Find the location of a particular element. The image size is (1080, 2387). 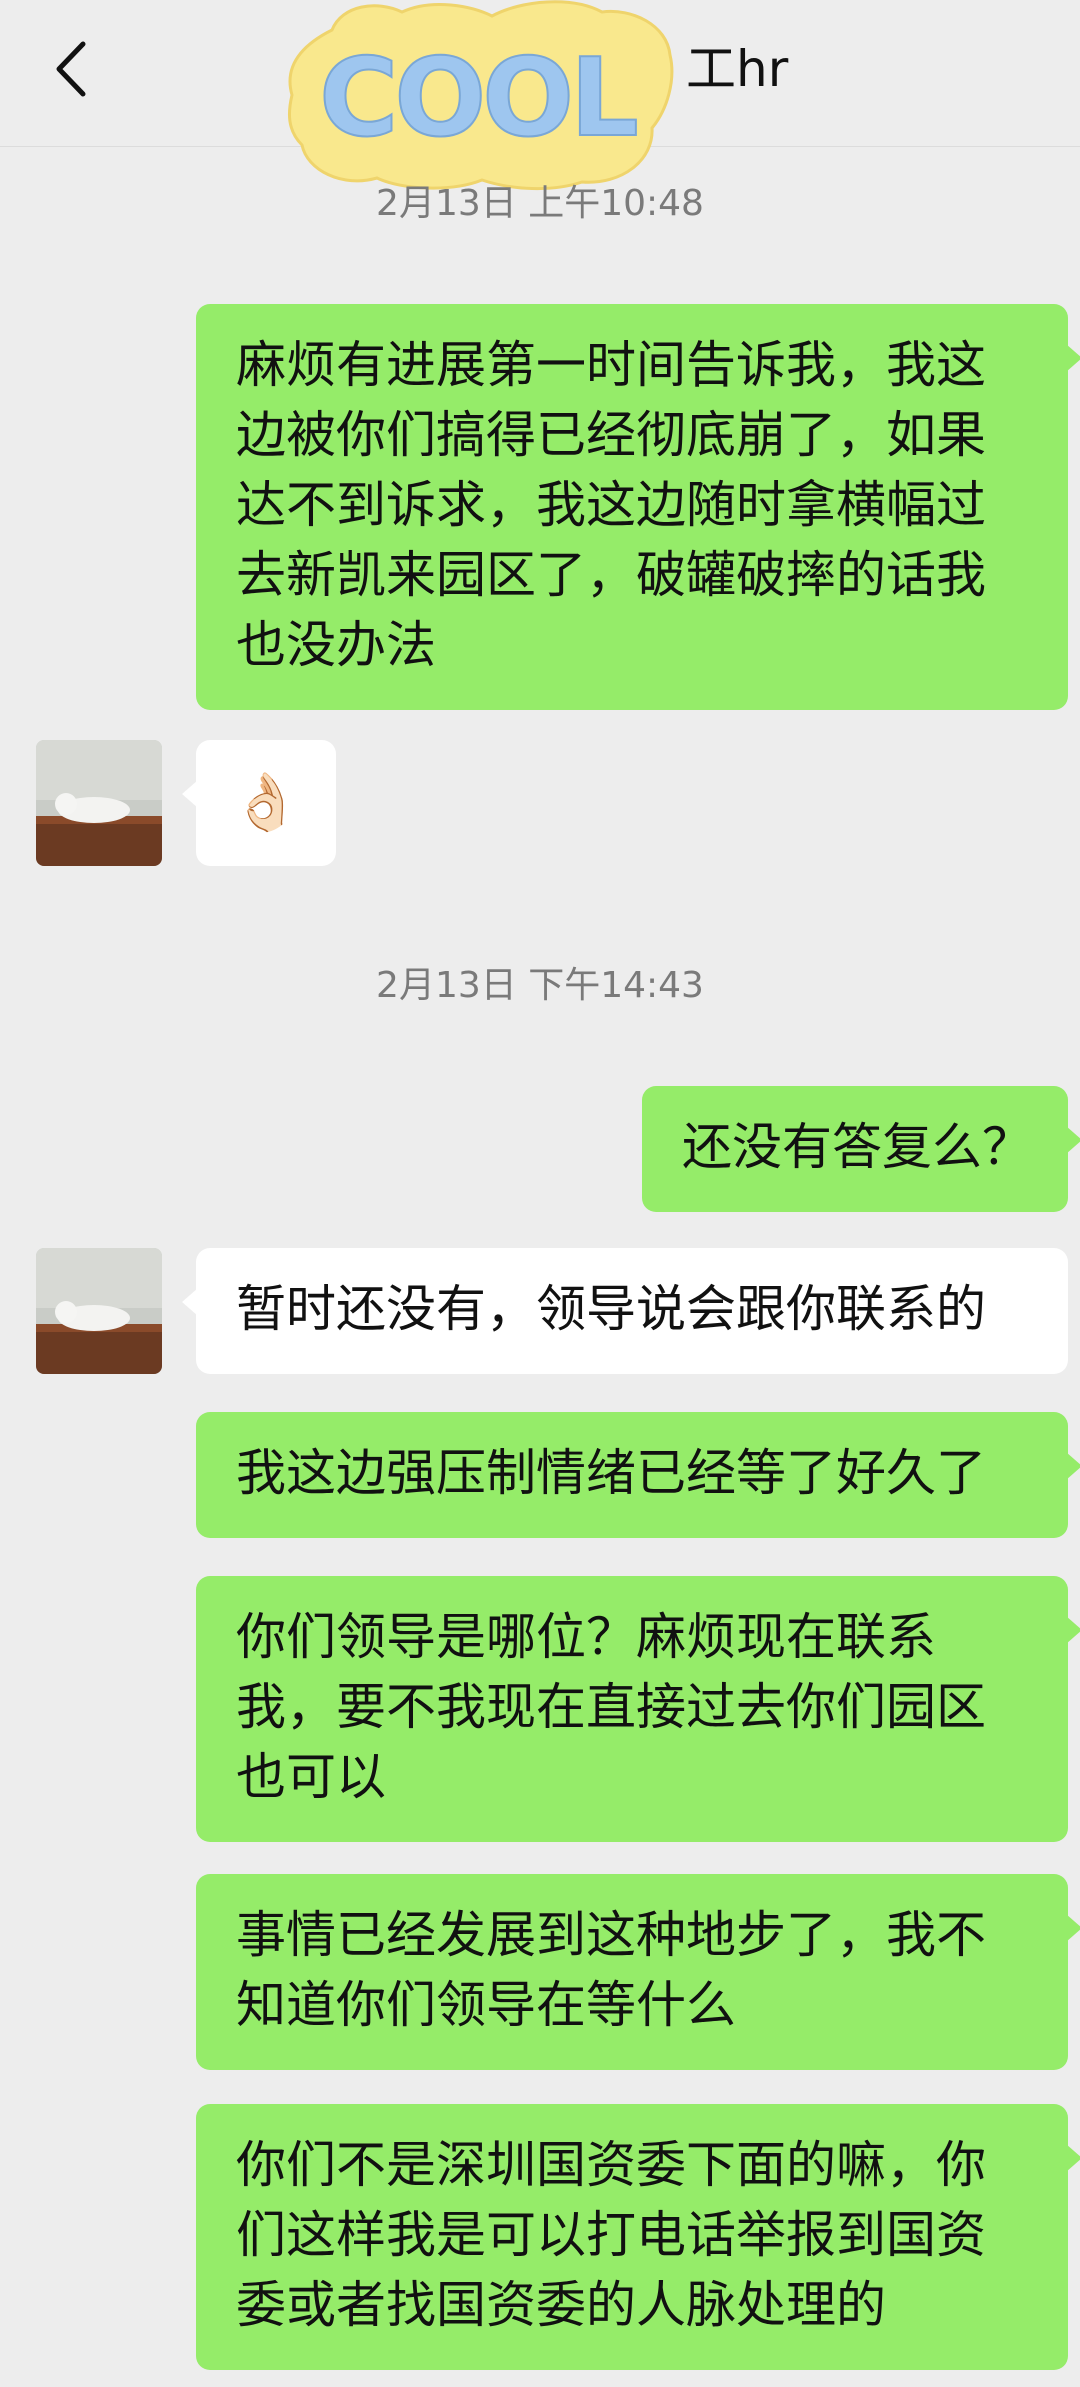

message-line: 去新凯来园区了，破罐破摔的话我 is located at coordinates (611, 575).